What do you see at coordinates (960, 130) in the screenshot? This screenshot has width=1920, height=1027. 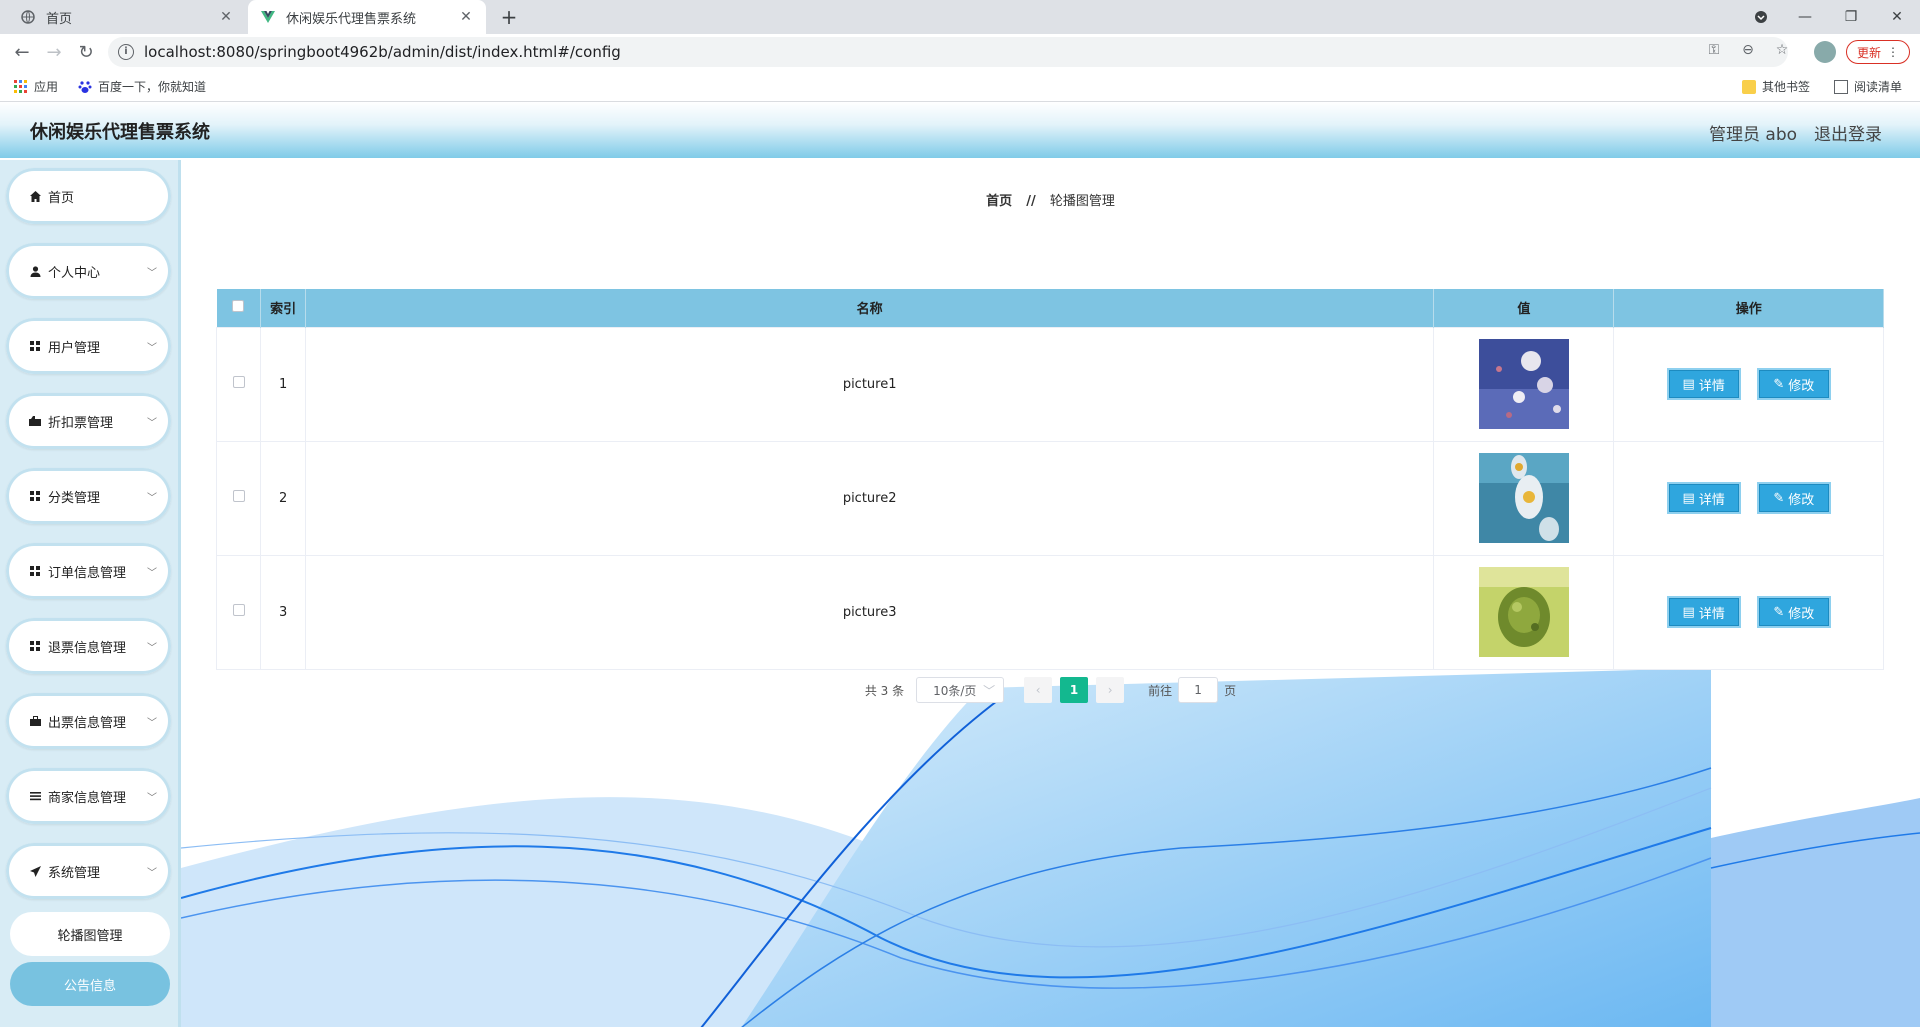 I see `app-header: 休闲娱乐代理售票系统 管理员 abo 退出登录` at bounding box center [960, 130].